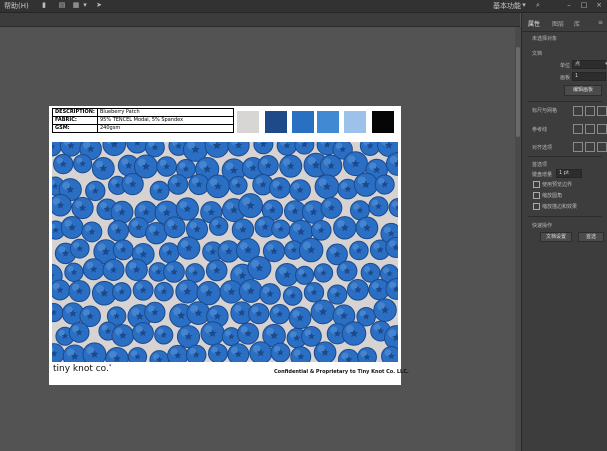 The image size is (607, 451). Describe the element at coordinates (584, 5) in the screenshot. I see `maximize-icon: □` at that location.